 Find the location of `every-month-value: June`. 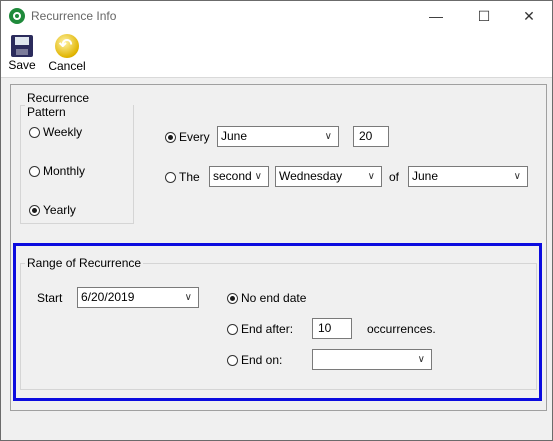

every-month-value: June is located at coordinates (234, 136).